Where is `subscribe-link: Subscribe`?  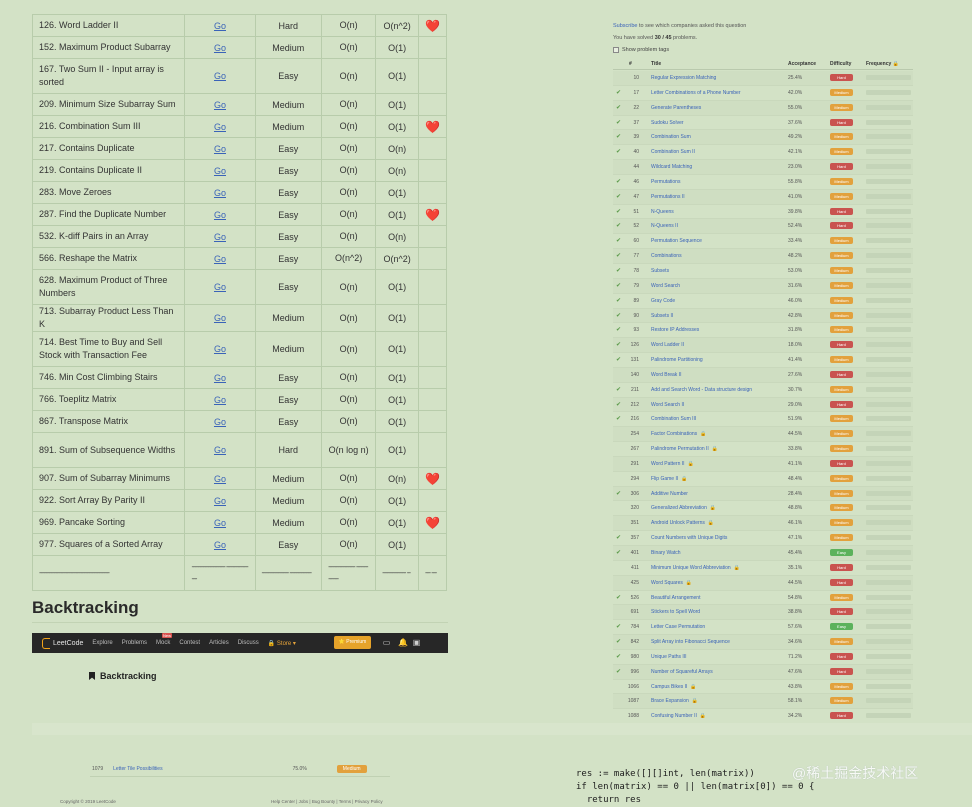
subscribe-link: Subscribe is located at coordinates (625, 26).